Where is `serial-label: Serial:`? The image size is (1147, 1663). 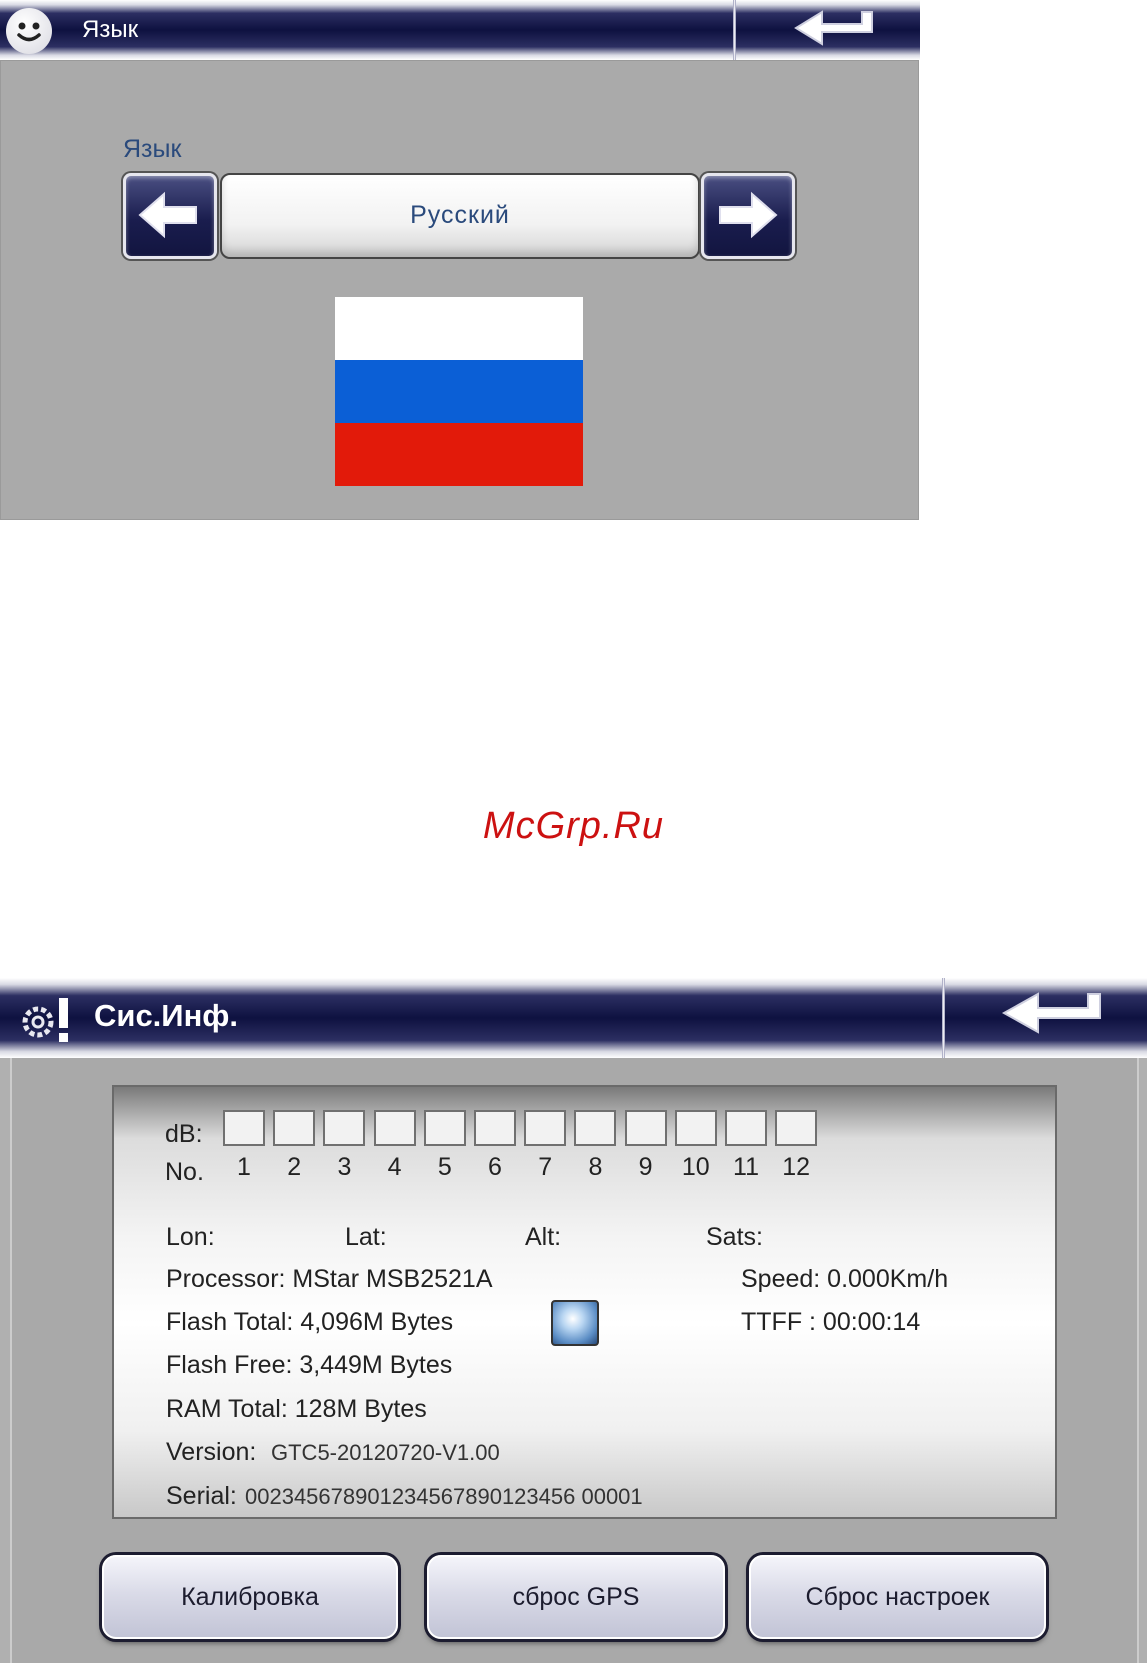 serial-label: Serial: is located at coordinates (201, 1496).